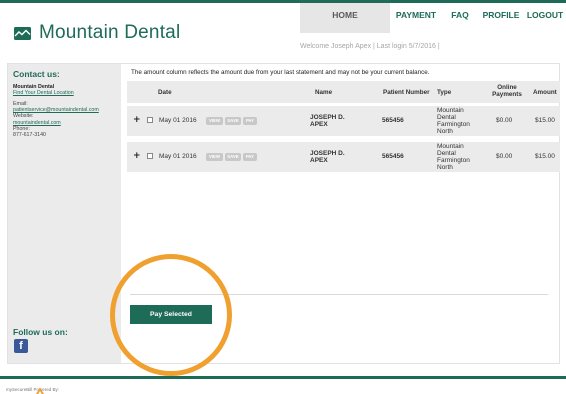 The height and width of the screenshot is (394, 566). Describe the element at coordinates (22, 33) in the screenshot. I see `mountain-logo-icon` at that location.